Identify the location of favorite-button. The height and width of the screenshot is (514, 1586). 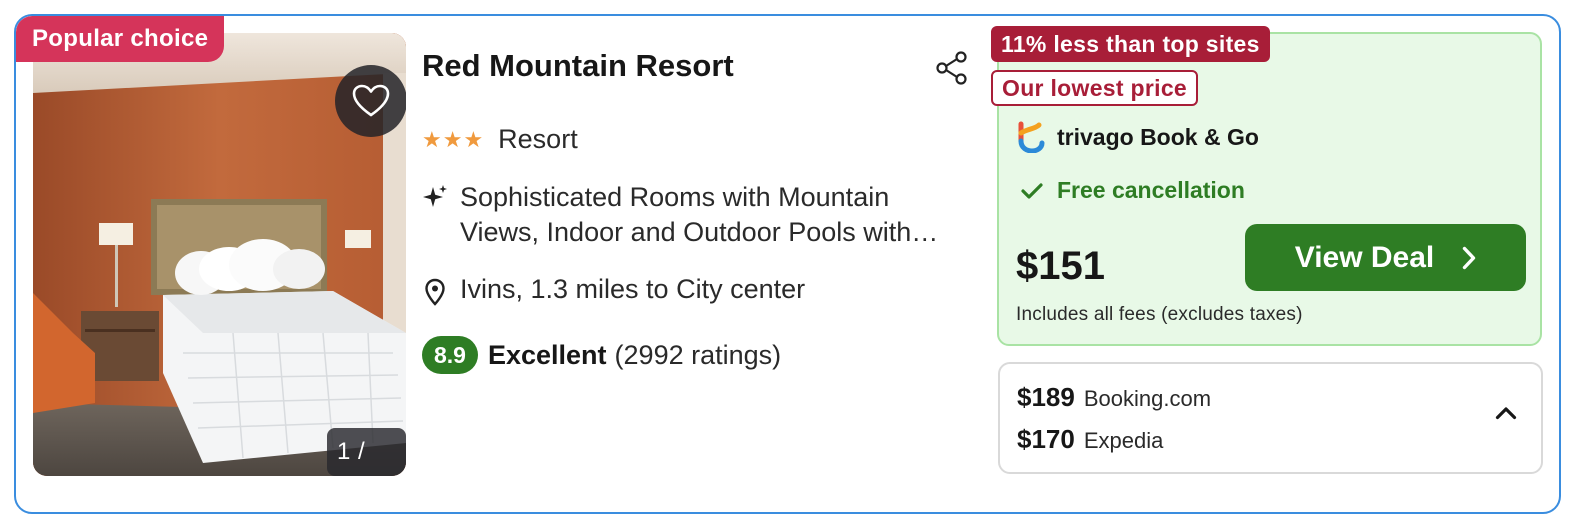
(370, 101).